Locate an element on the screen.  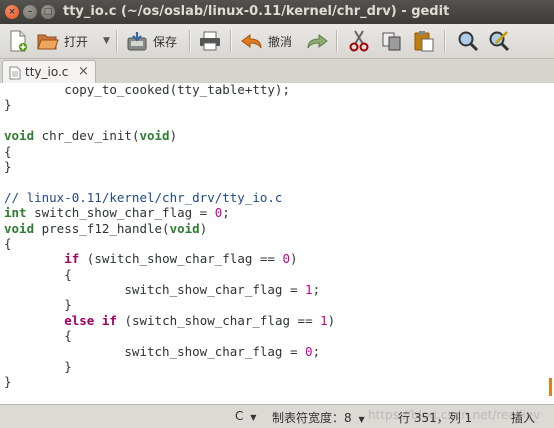
code-line: switch_show_char_flag = 1; is located at coordinates (169, 289).